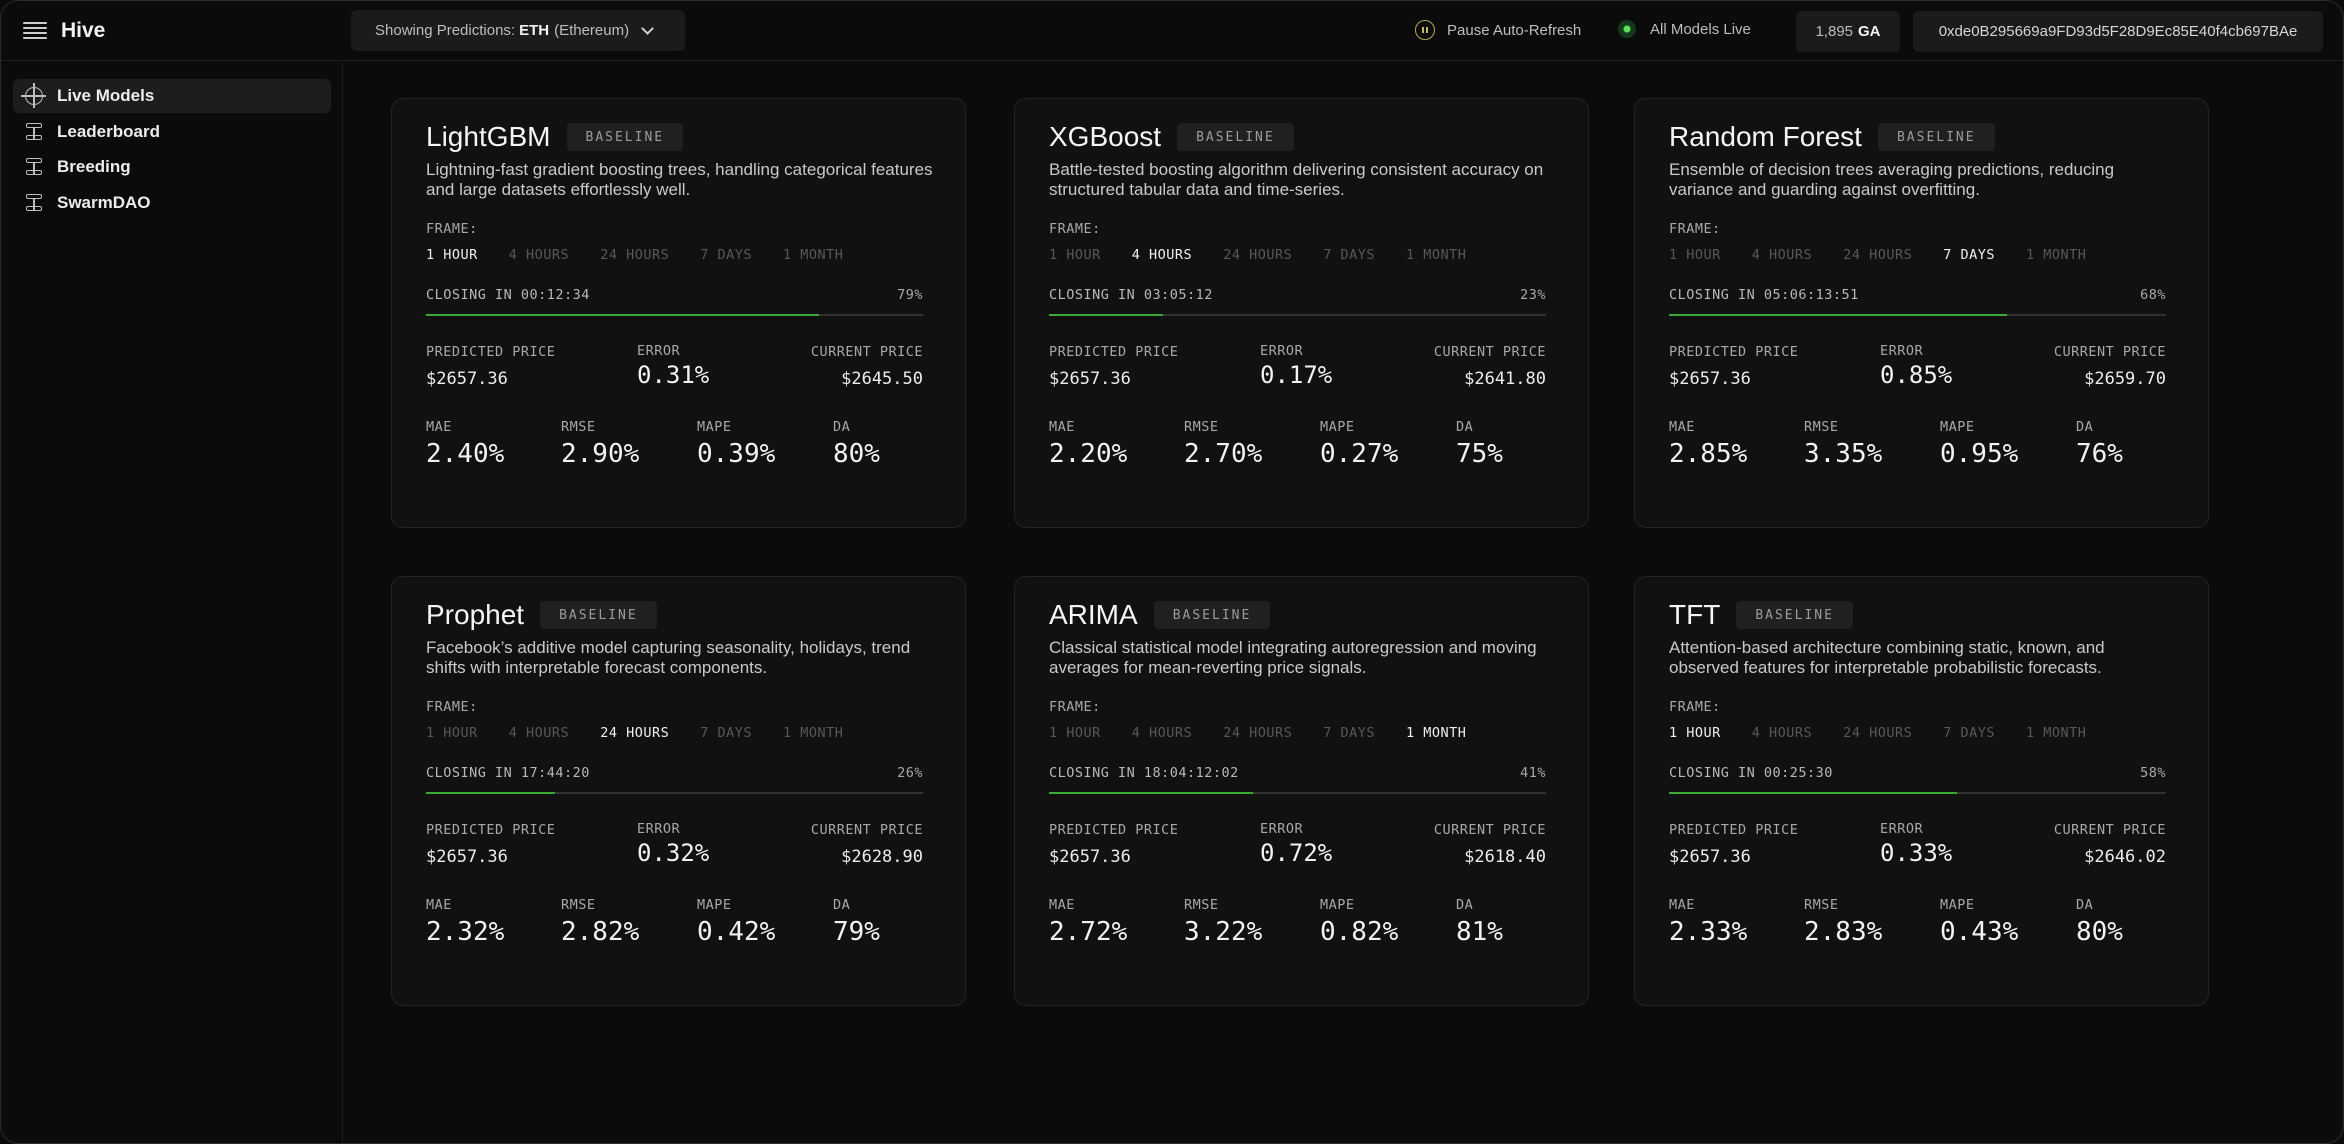  Describe the element at coordinates (1761, 615) in the screenshot. I see `model-card-header: TFT BASELINE` at that location.